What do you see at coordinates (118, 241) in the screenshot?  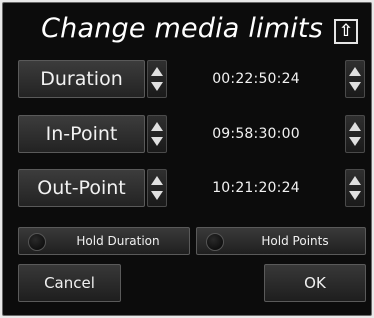 I see `hold-duration-label: Hold Duration` at bounding box center [118, 241].